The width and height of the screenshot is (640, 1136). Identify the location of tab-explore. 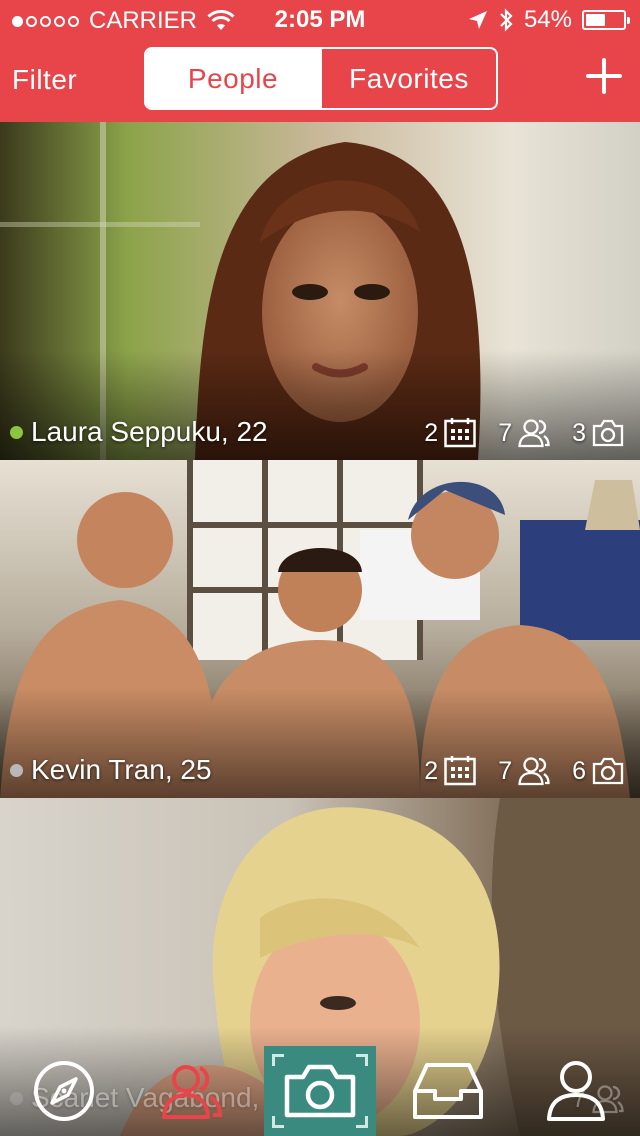
(64, 1091).